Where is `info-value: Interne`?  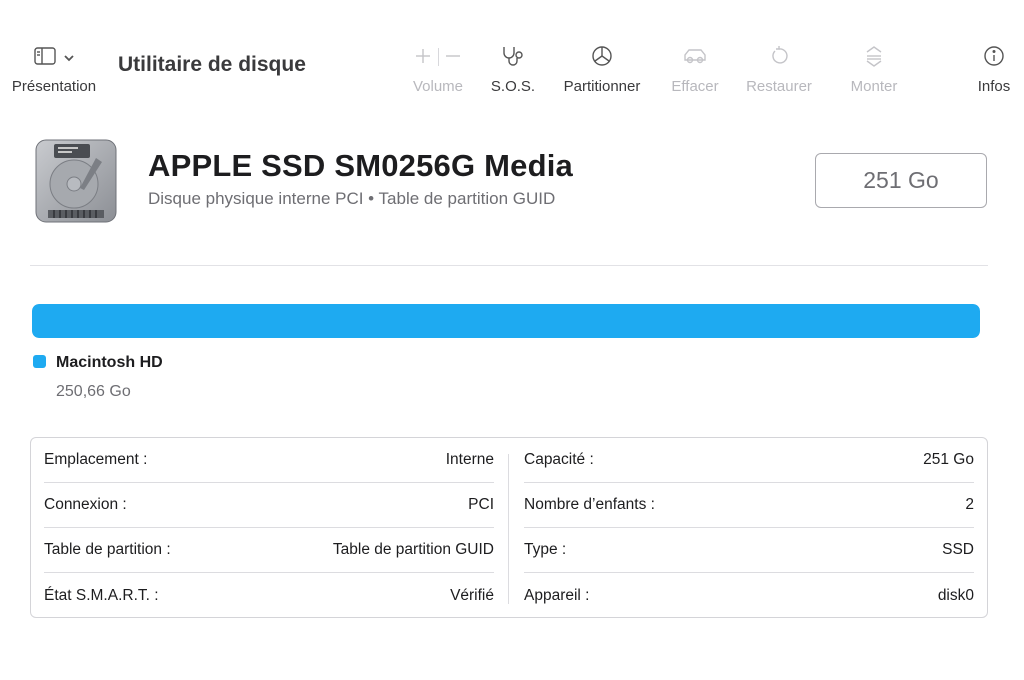 info-value: Interne is located at coordinates (469, 459).